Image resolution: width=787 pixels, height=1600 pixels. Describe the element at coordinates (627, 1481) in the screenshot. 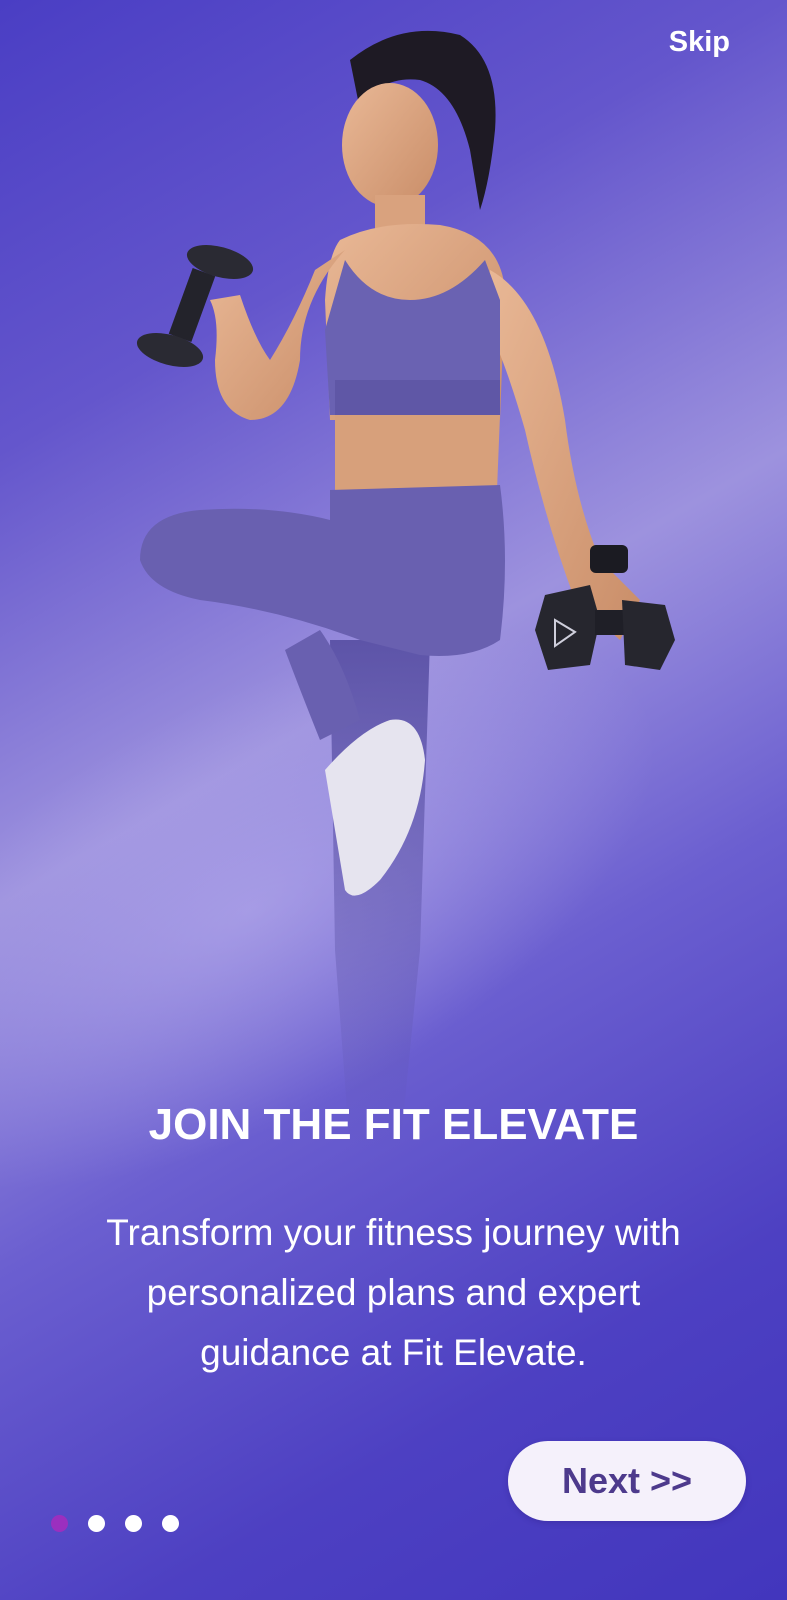

I see `next-button: Next >>` at that location.